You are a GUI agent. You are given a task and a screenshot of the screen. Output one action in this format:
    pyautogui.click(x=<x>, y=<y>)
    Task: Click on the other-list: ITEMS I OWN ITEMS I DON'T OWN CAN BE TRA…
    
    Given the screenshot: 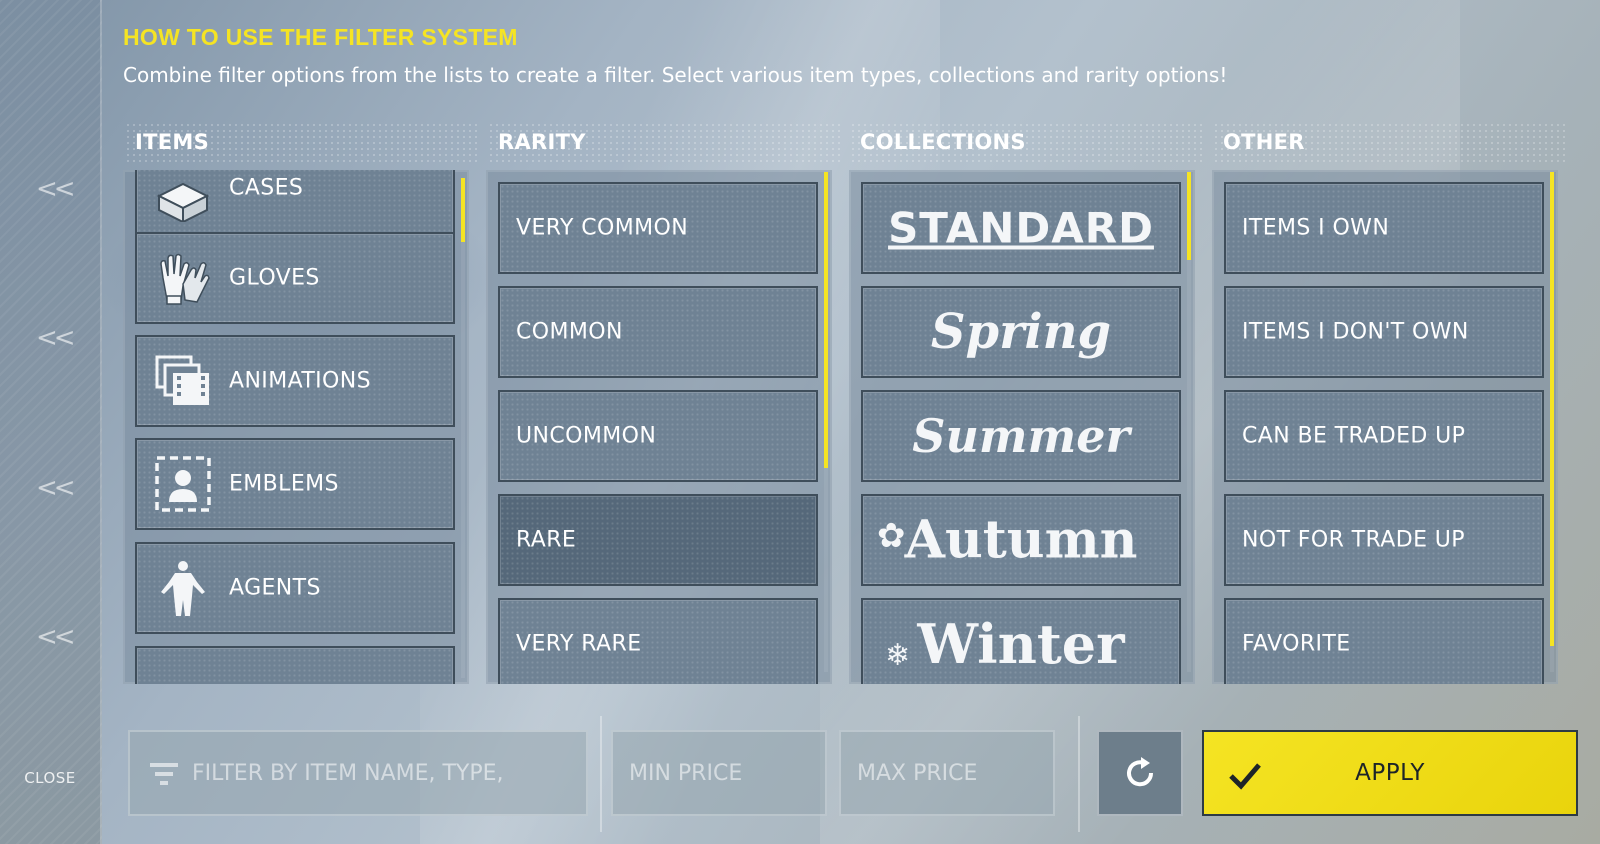 What is the action you would take?
    pyautogui.click(x=1385, y=427)
    